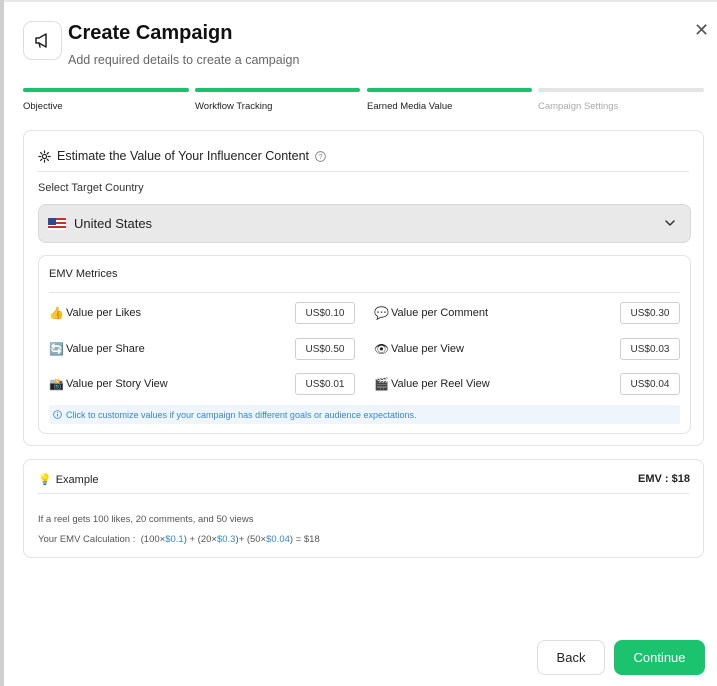  What do you see at coordinates (278, 539) in the screenshot?
I see `calc-rate: $0.04` at bounding box center [278, 539].